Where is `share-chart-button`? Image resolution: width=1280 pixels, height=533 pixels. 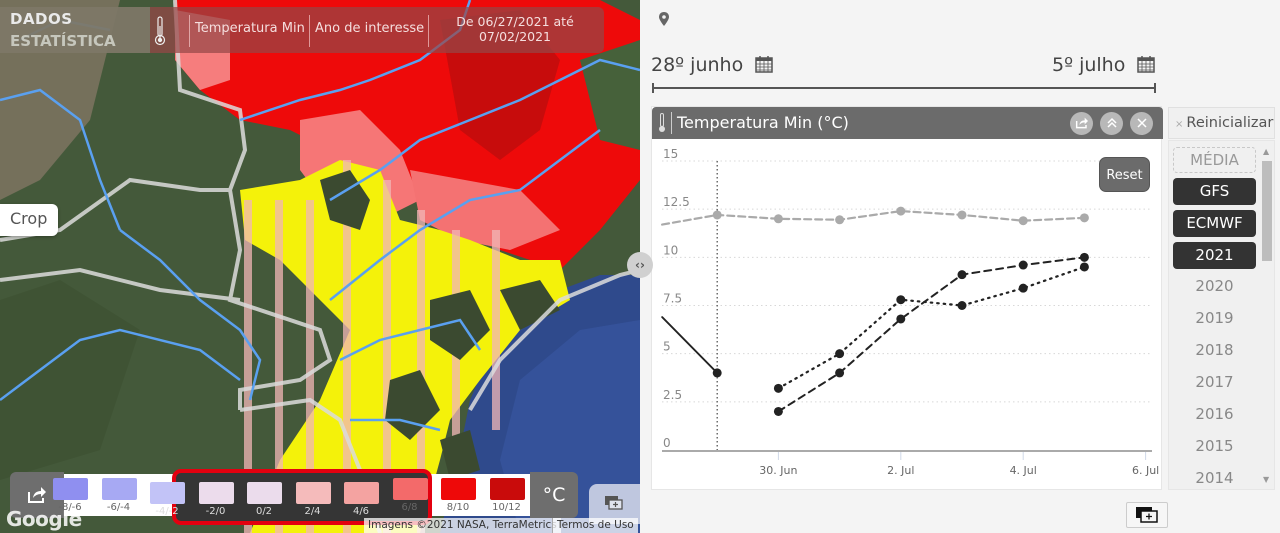 share-chart-button is located at coordinates (1081, 123).